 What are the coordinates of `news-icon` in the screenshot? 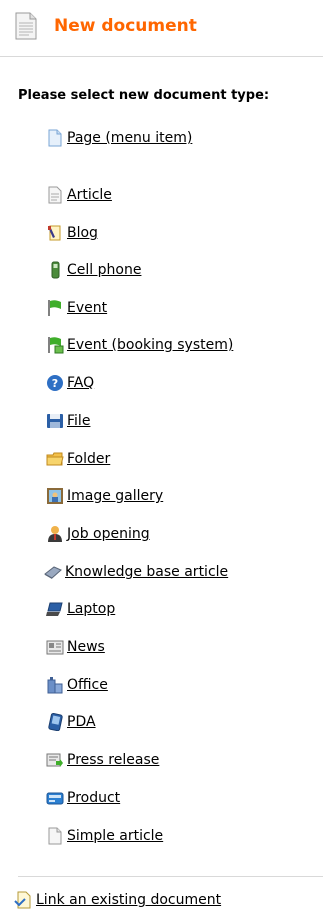 It's located at (55, 647).